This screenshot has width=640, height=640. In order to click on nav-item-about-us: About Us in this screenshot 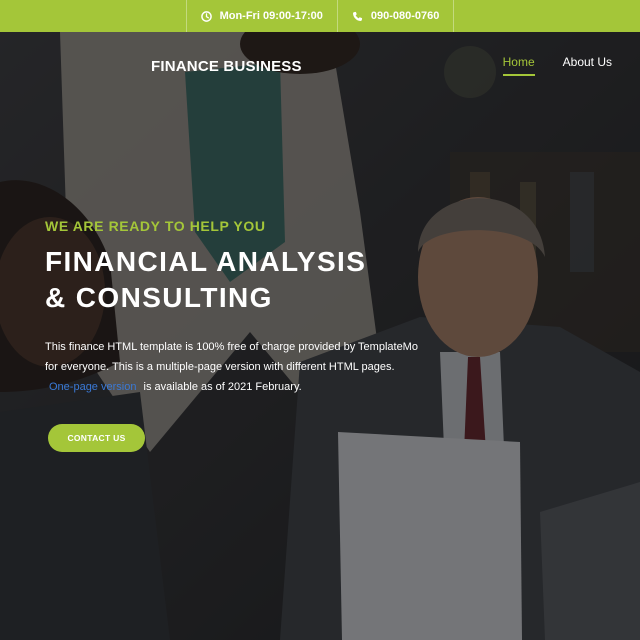, I will do `click(594, 65)`.